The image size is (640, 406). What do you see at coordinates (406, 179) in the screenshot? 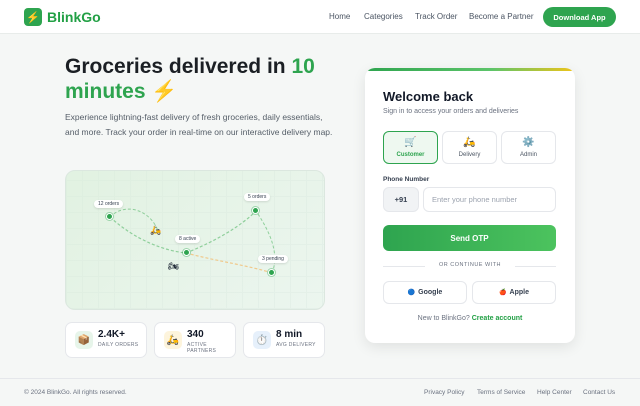
I see `phone-label: Phone Number` at bounding box center [406, 179].